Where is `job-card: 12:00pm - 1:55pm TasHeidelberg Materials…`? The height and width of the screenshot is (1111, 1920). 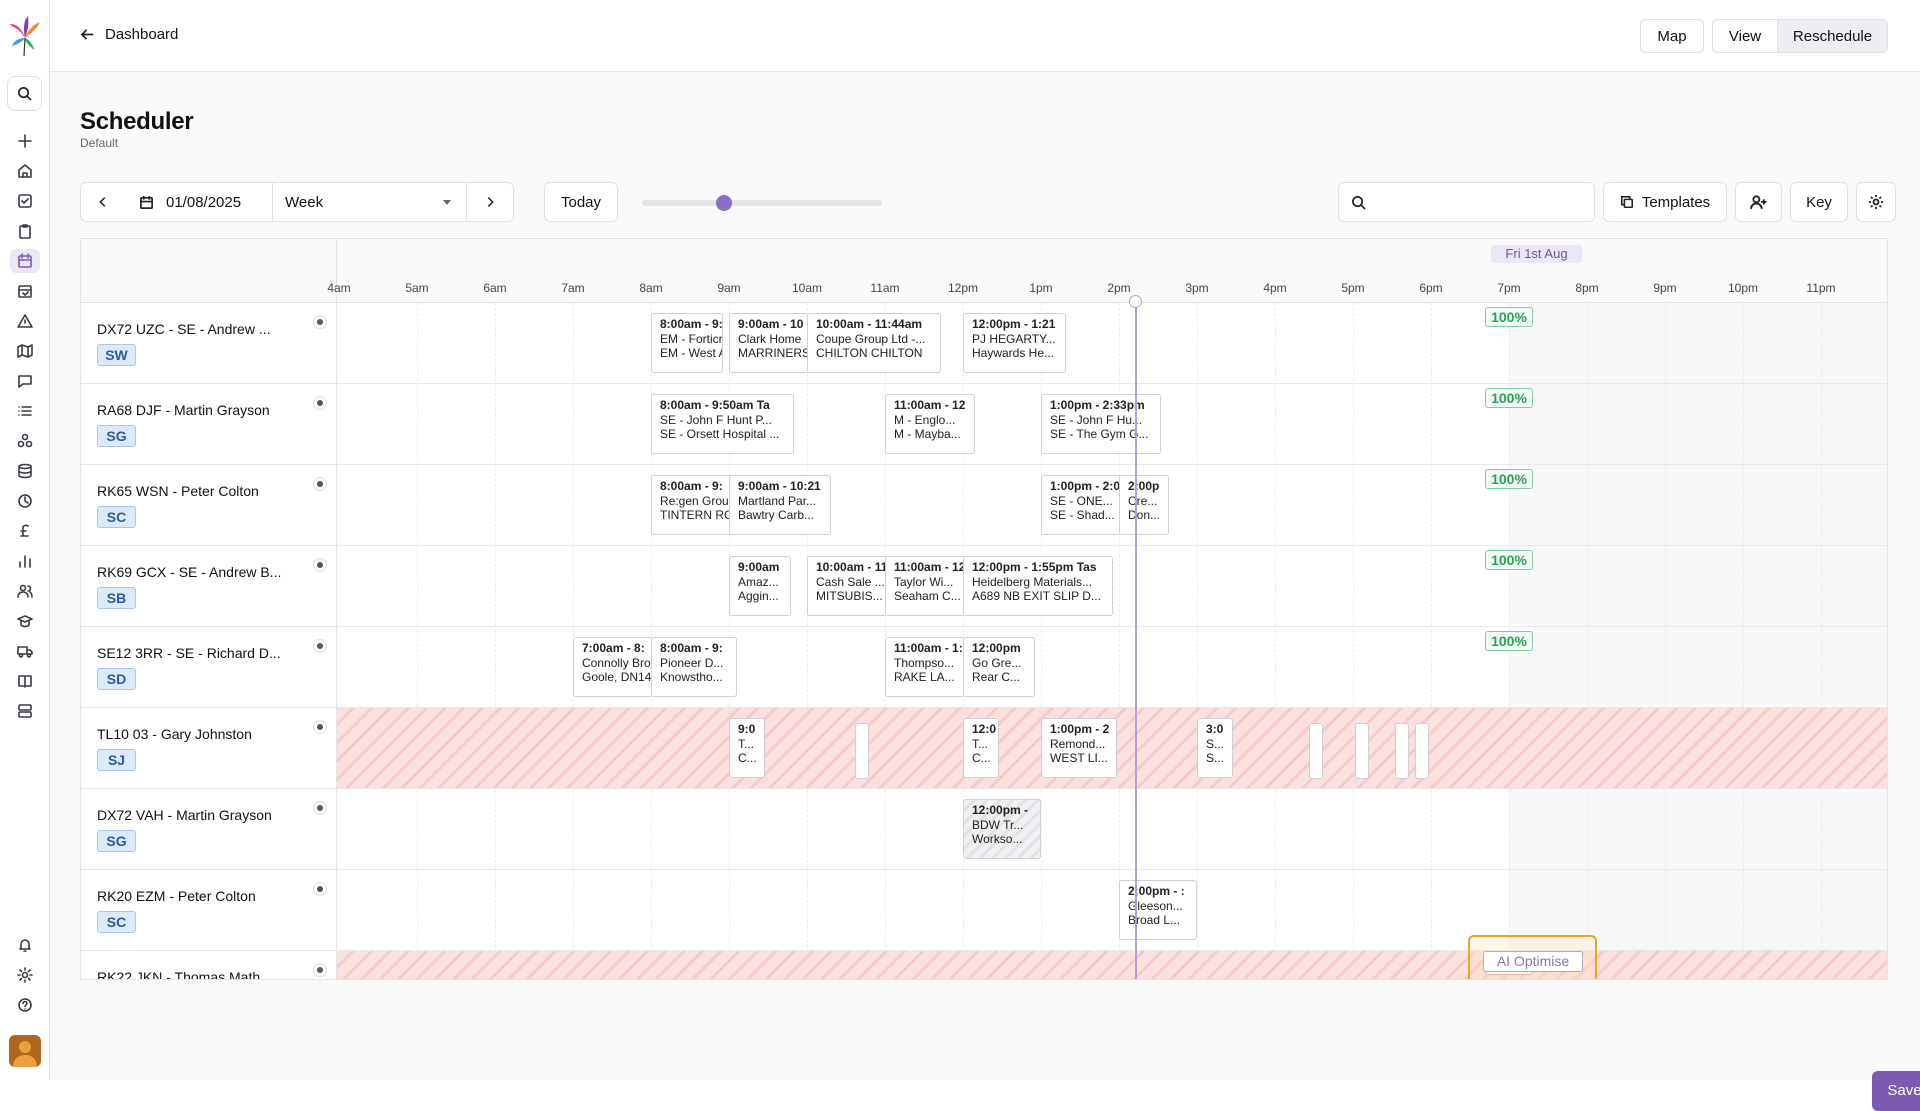 job-card: 12:00pm - 1:55pm TasHeidelberg Materials… is located at coordinates (1038, 586).